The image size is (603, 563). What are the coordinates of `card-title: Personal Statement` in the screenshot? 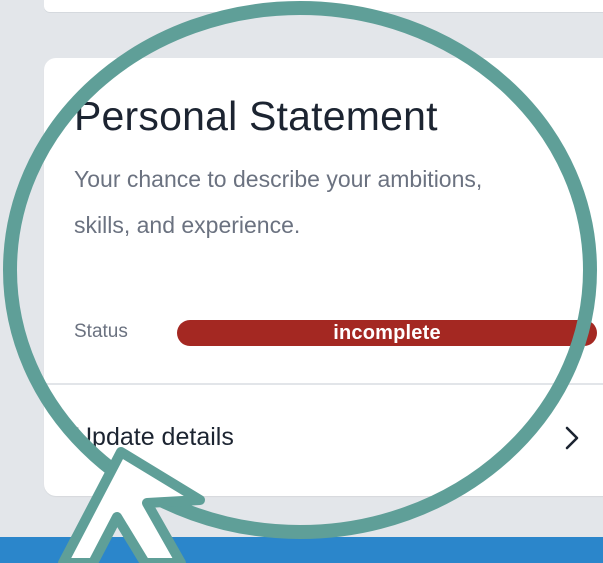 It's located at (256, 116).